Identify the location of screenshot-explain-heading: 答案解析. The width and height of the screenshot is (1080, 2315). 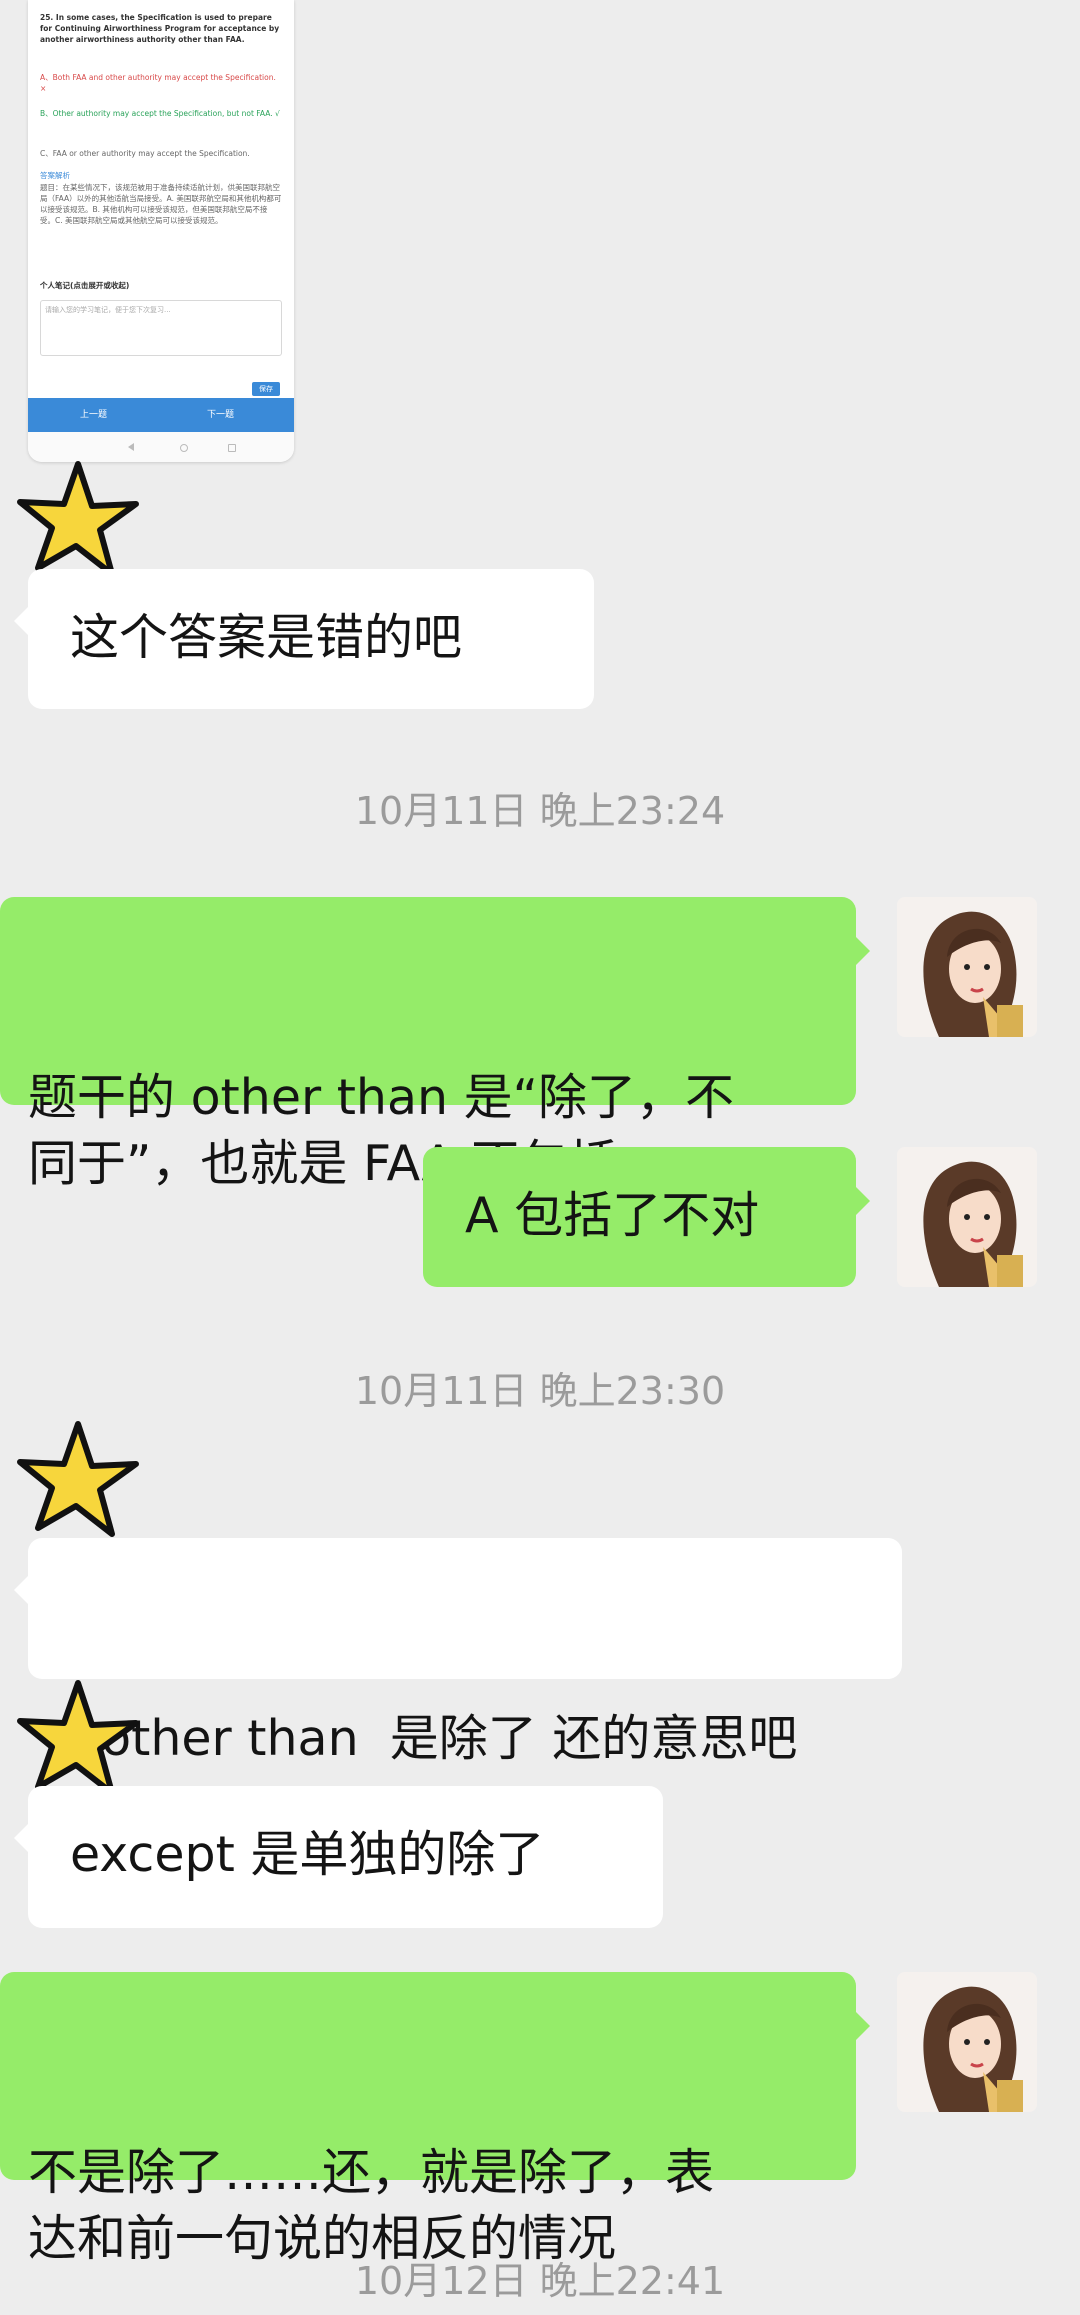
(55, 175).